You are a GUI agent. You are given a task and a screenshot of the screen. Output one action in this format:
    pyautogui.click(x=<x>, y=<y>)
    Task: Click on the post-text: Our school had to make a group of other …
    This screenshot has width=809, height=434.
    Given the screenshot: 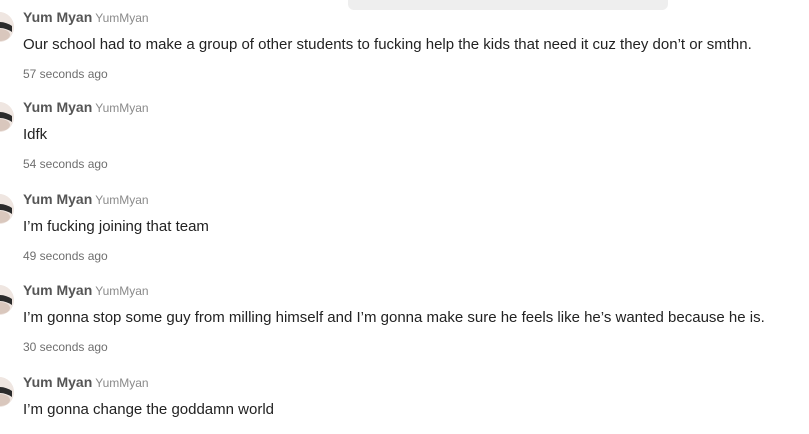 What is the action you would take?
    pyautogui.click(x=387, y=44)
    